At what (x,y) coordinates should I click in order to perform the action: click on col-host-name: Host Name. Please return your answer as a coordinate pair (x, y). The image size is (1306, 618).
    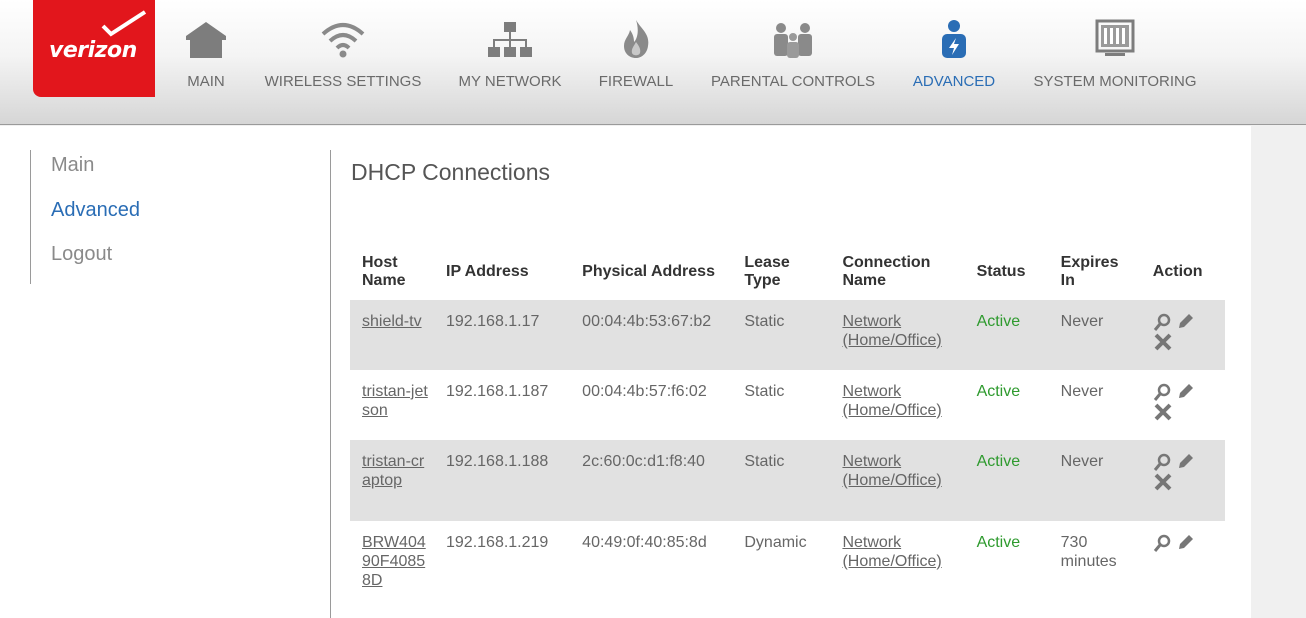
    Looking at the image, I should click on (384, 271).